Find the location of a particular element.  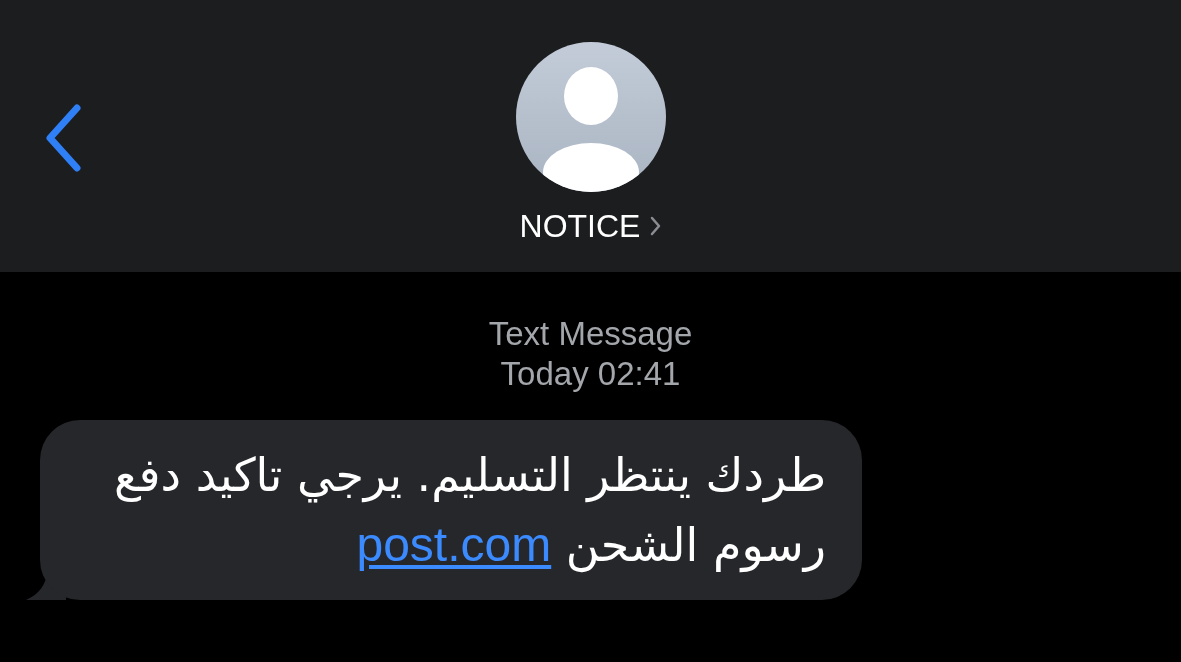

chevron-right-icon is located at coordinates (656, 226).